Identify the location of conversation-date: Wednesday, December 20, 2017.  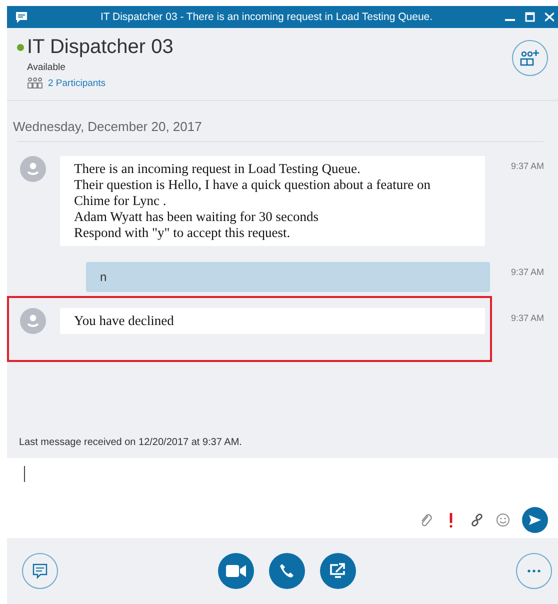
(107, 127).